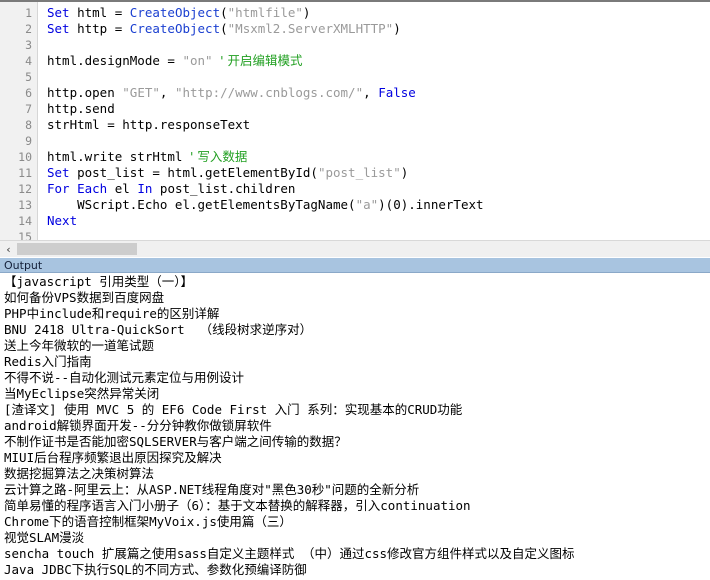  What do you see at coordinates (149, 124) in the screenshot?
I see `code-token: strHtml = http.responseText` at bounding box center [149, 124].